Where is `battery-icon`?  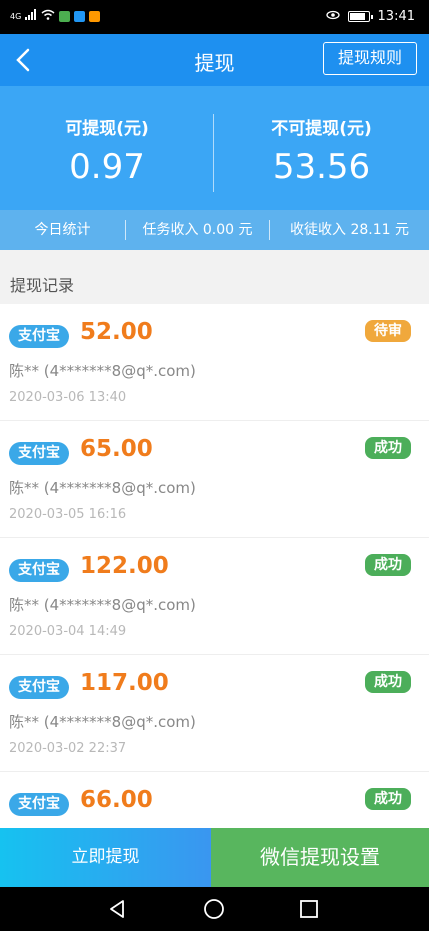
battery-icon is located at coordinates (360, 16).